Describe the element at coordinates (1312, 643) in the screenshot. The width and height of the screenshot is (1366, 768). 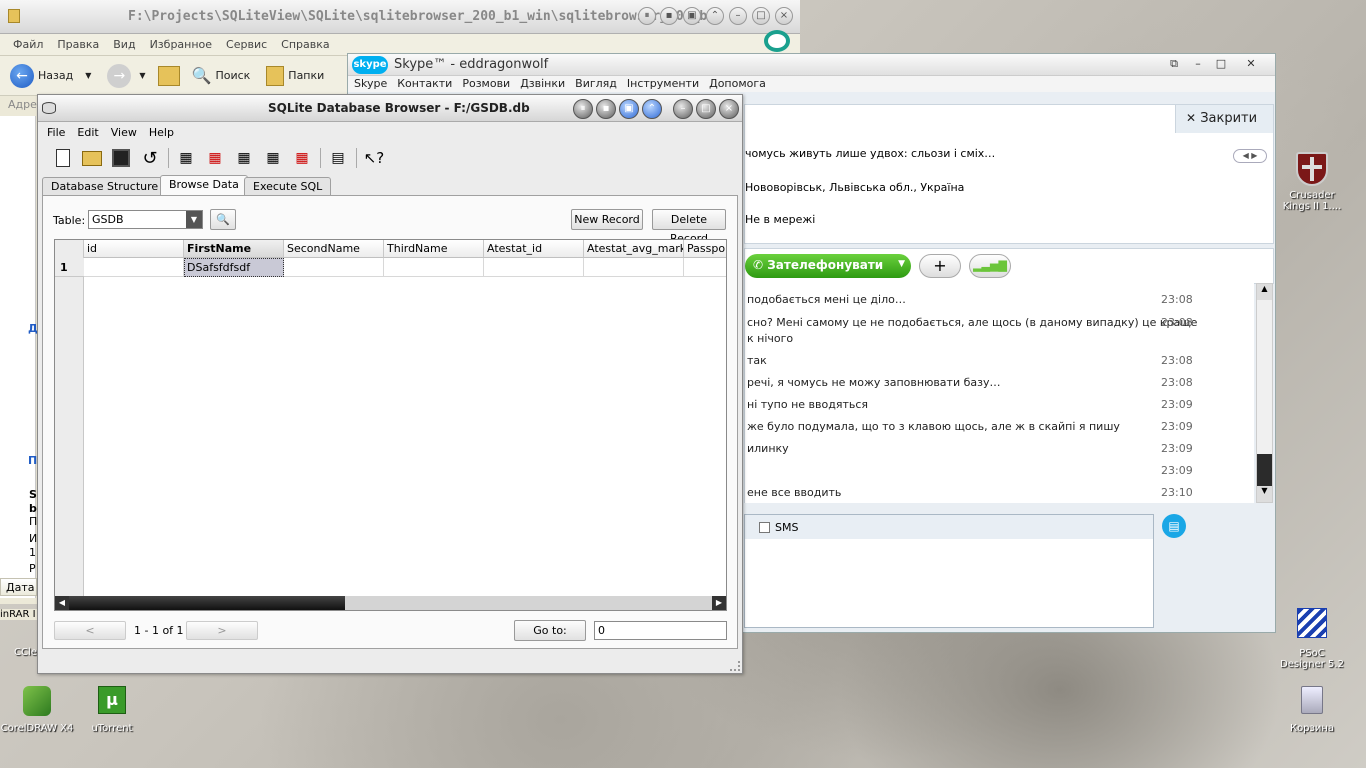
I see `desktop-icon-psoc-designer: PSoC Designer 5.2` at that location.